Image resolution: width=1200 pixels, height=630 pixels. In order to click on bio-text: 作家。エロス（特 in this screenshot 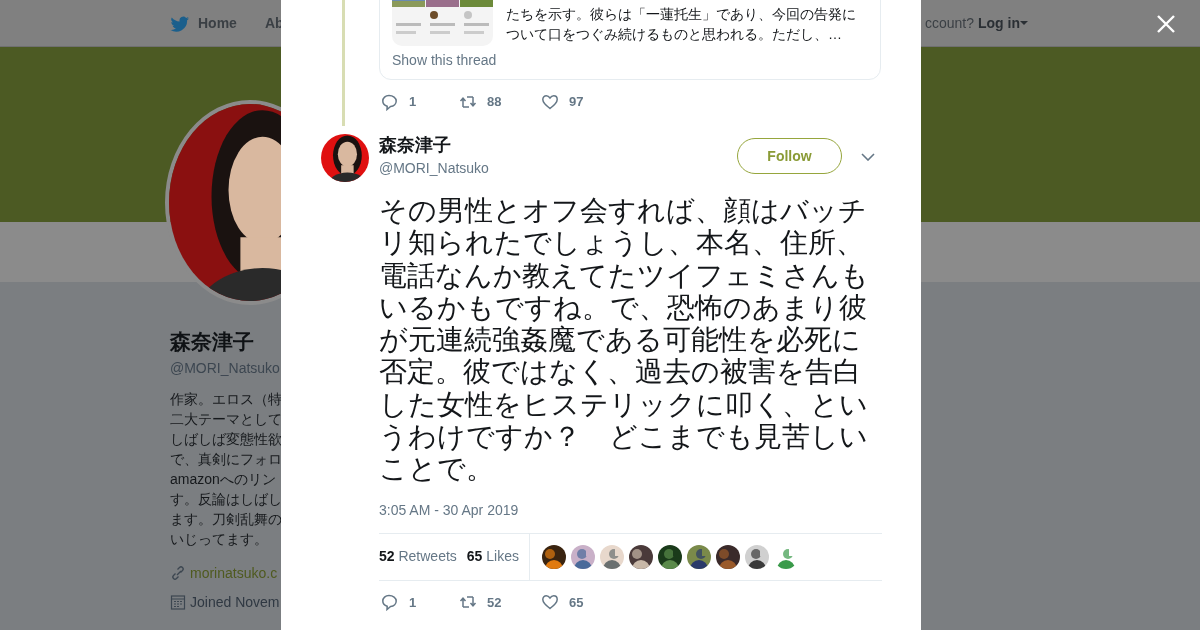, I will do `click(226, 399)`.